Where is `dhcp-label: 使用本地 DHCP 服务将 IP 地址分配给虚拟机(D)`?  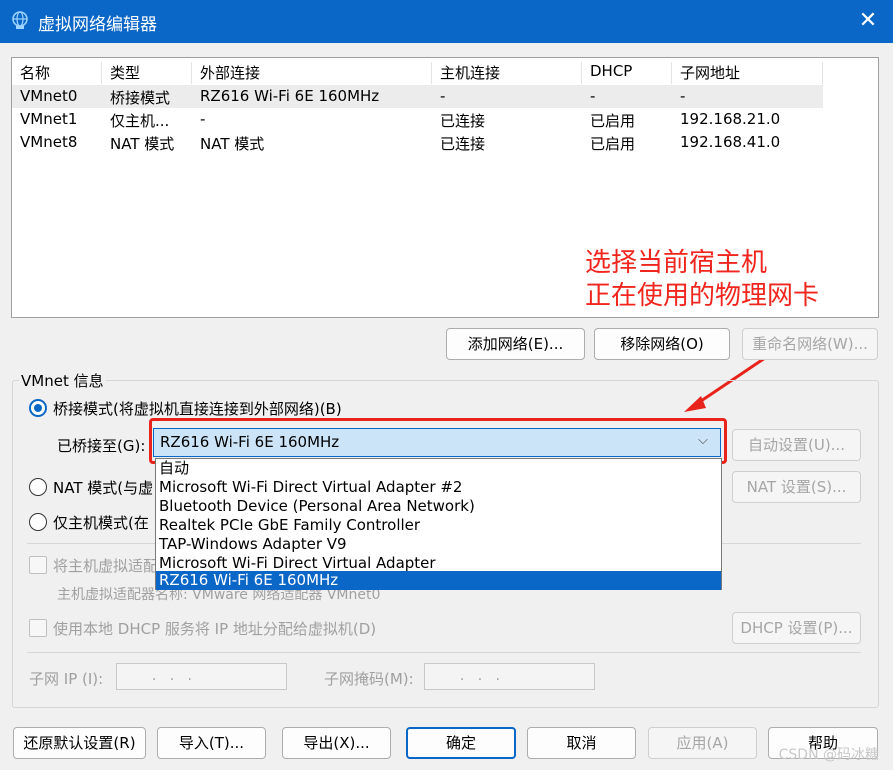
dhcp-label: 使用本地 DHCP 服务将 IP 地址分配给虚拟机(D) is located at coordinates (214, 628).